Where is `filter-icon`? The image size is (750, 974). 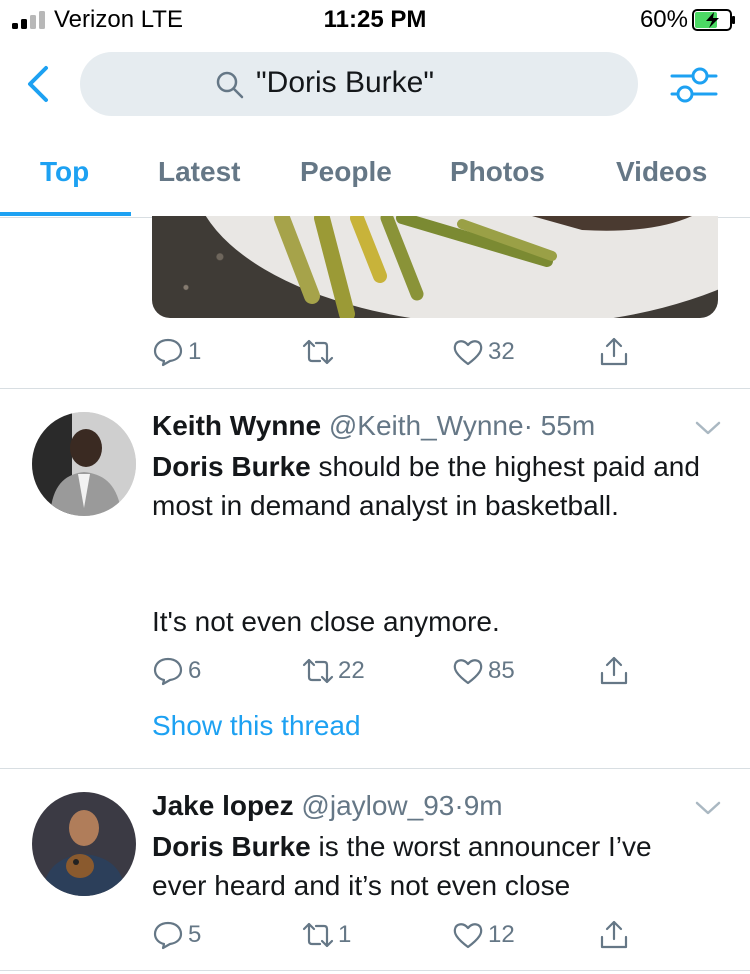
filter-icon is located at coordinates (694, 84).